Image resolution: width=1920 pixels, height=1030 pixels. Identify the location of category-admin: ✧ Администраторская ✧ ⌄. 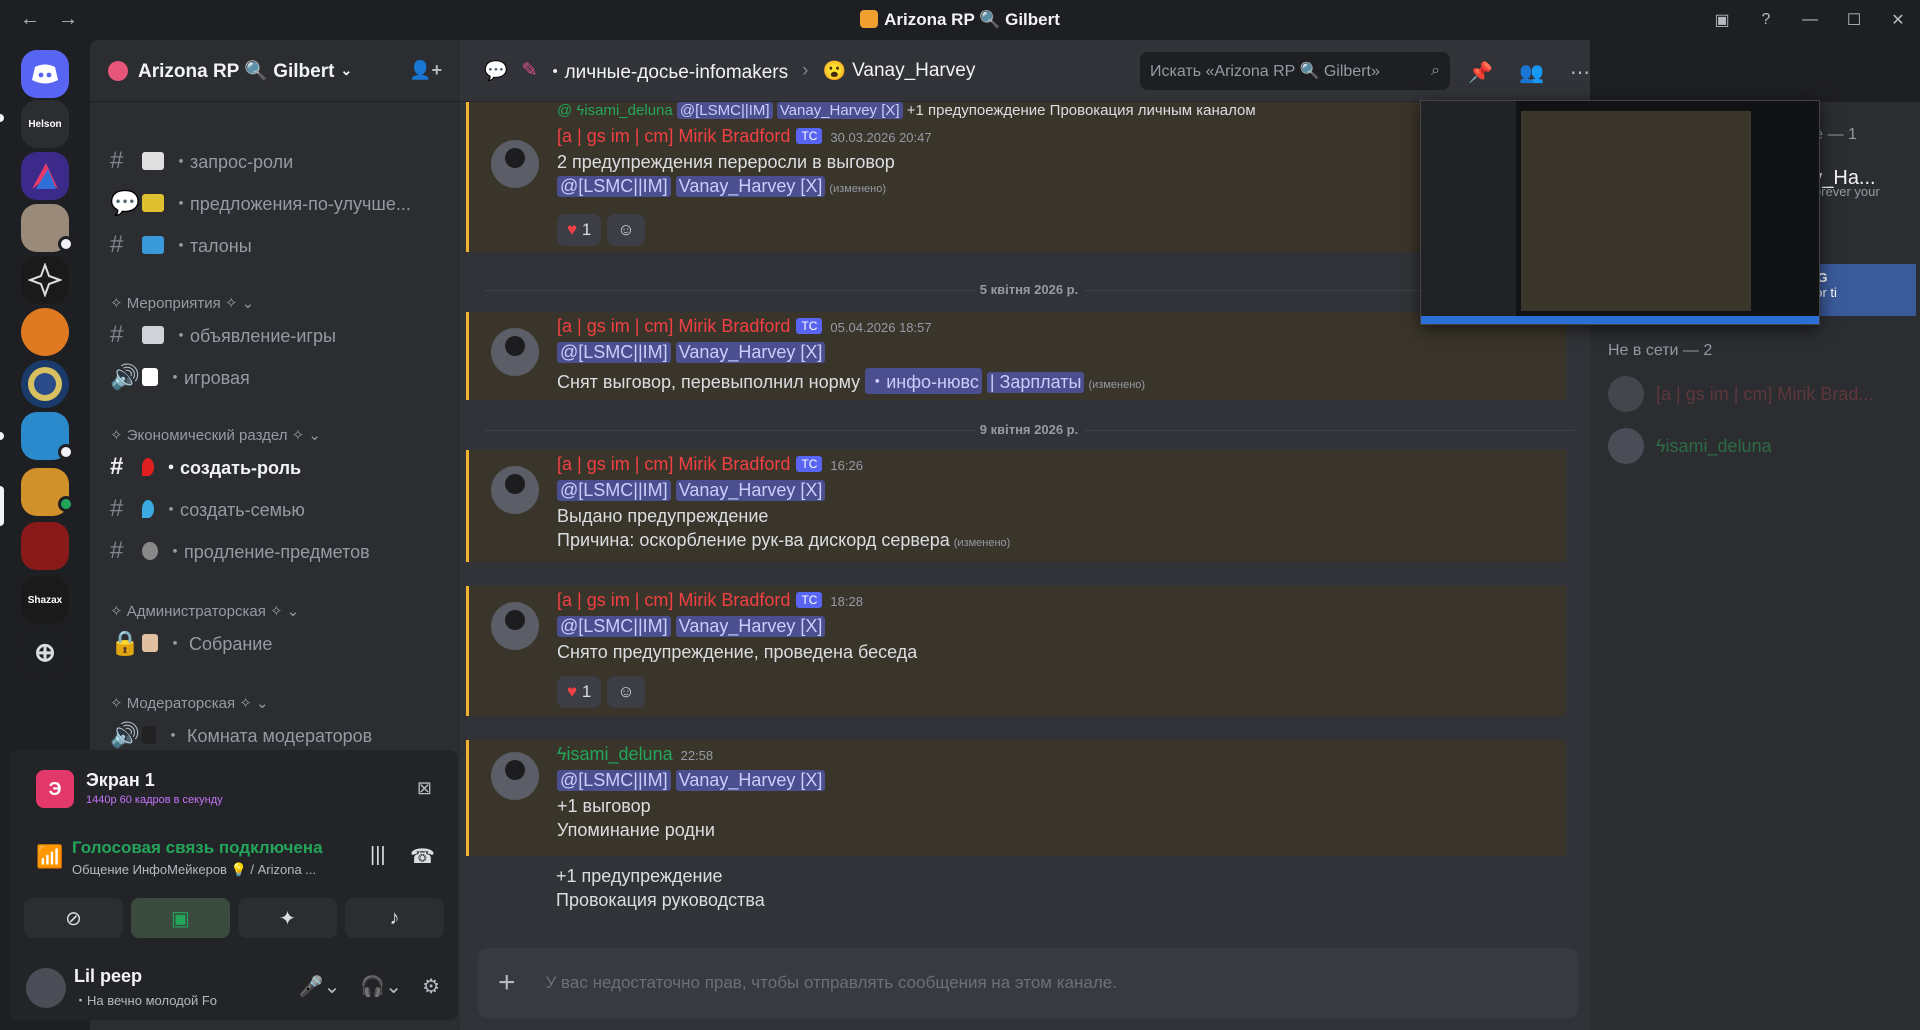
(204, 611).